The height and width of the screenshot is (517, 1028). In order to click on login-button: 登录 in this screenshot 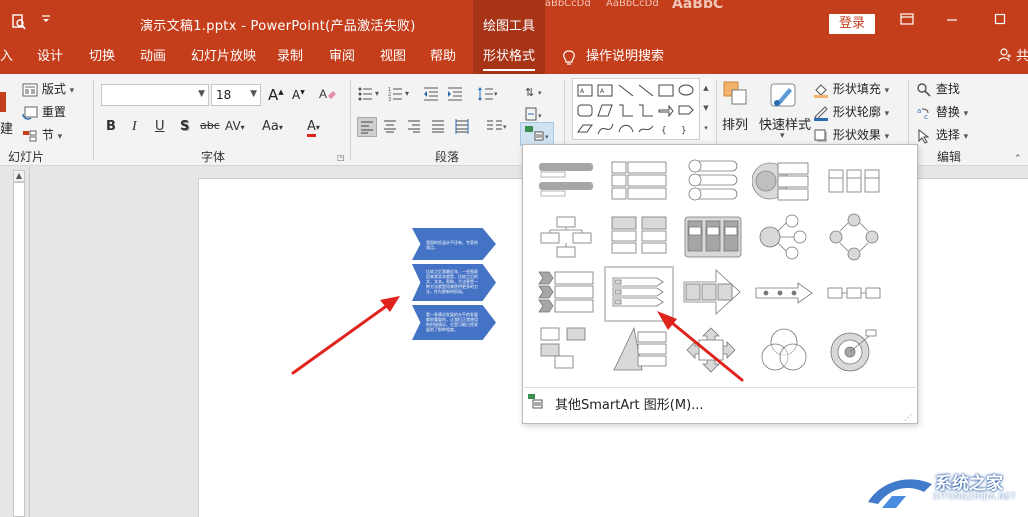, I will do `click(852, 24)`.